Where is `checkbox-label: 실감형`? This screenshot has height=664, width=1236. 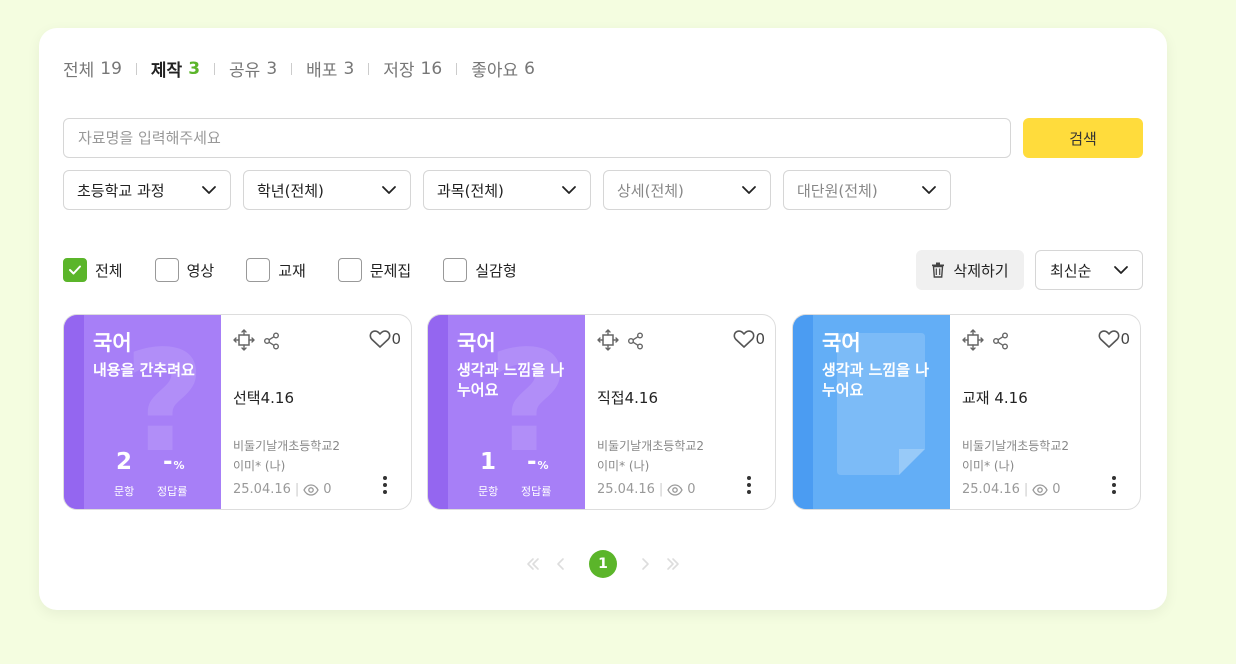
checkbox-label: 실감형 is located at coordinates (496, 270).